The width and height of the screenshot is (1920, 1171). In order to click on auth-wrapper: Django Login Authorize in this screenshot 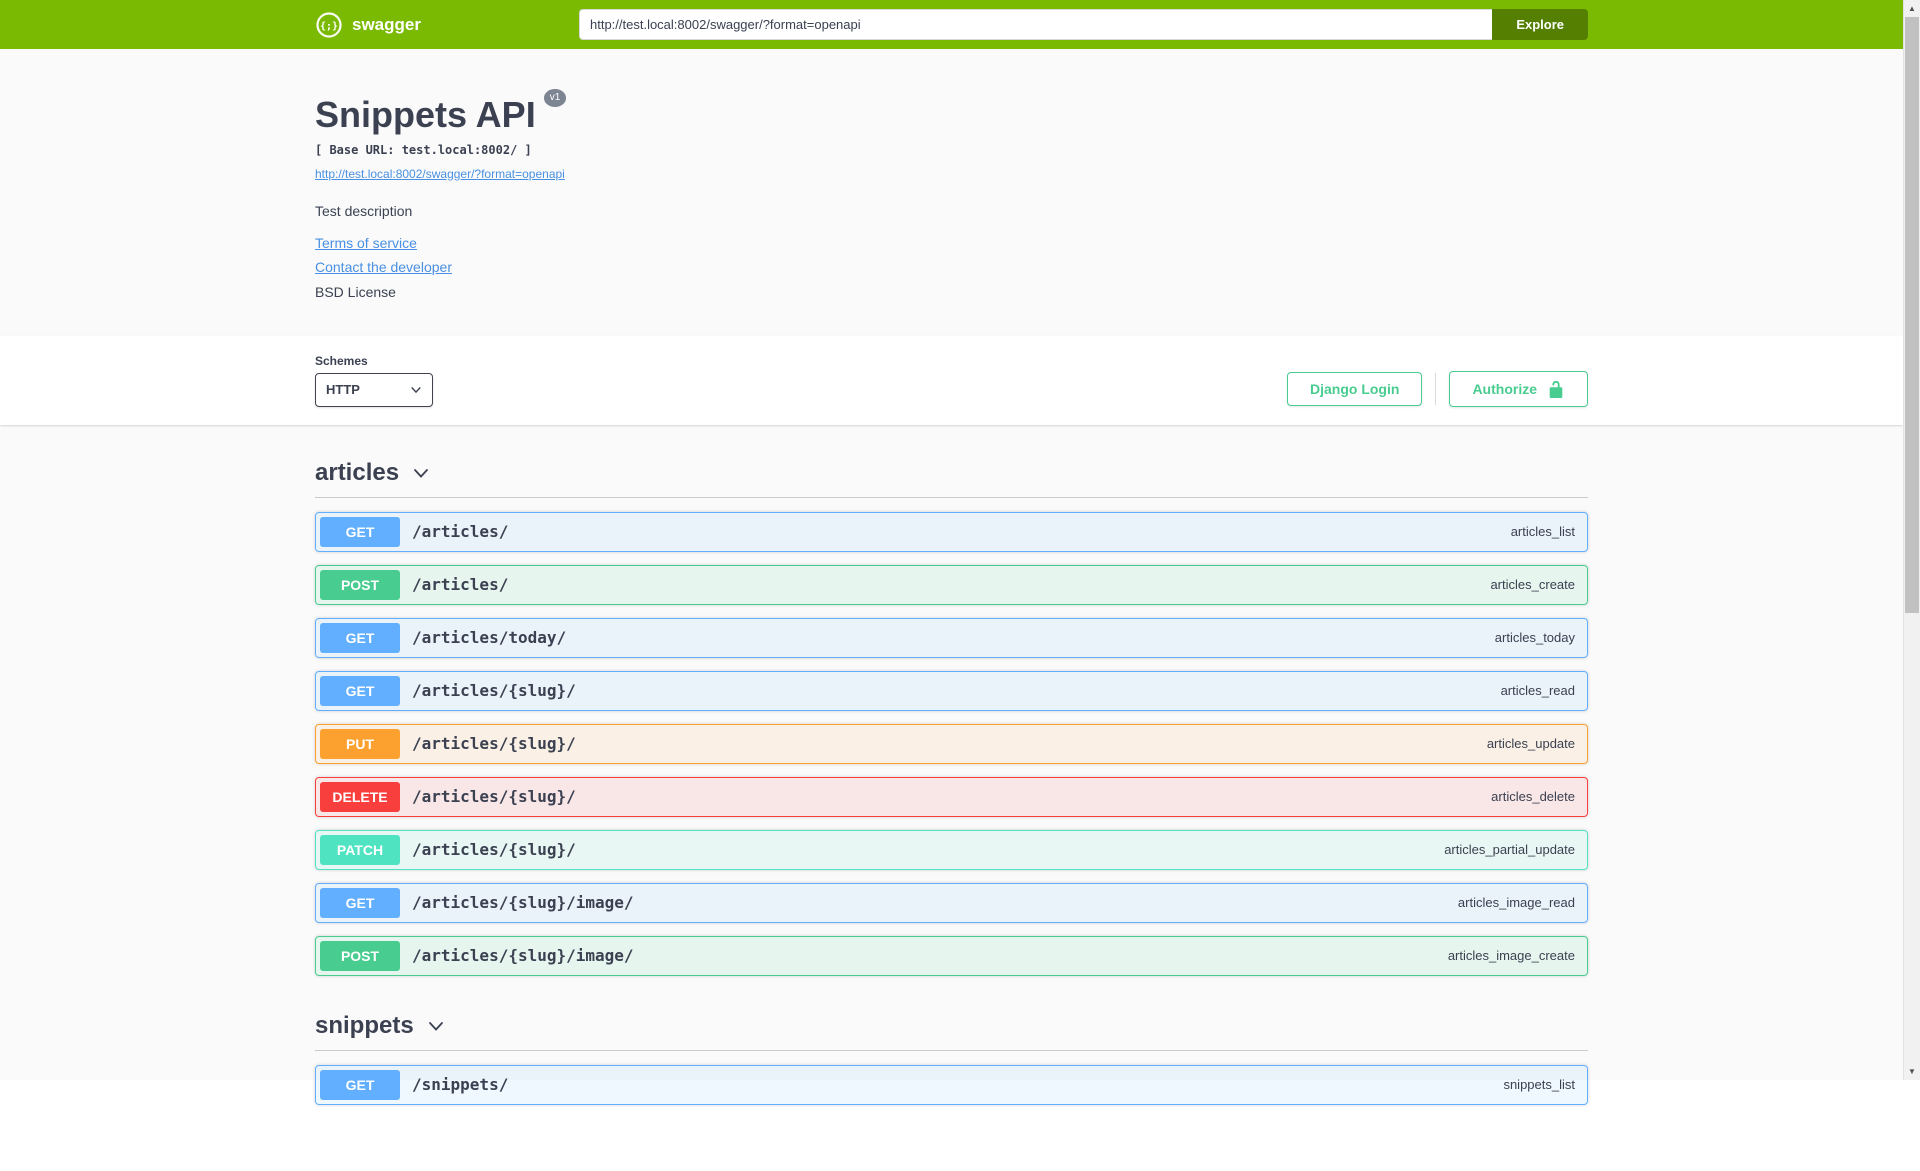, I will do `click(1437, 388)`.